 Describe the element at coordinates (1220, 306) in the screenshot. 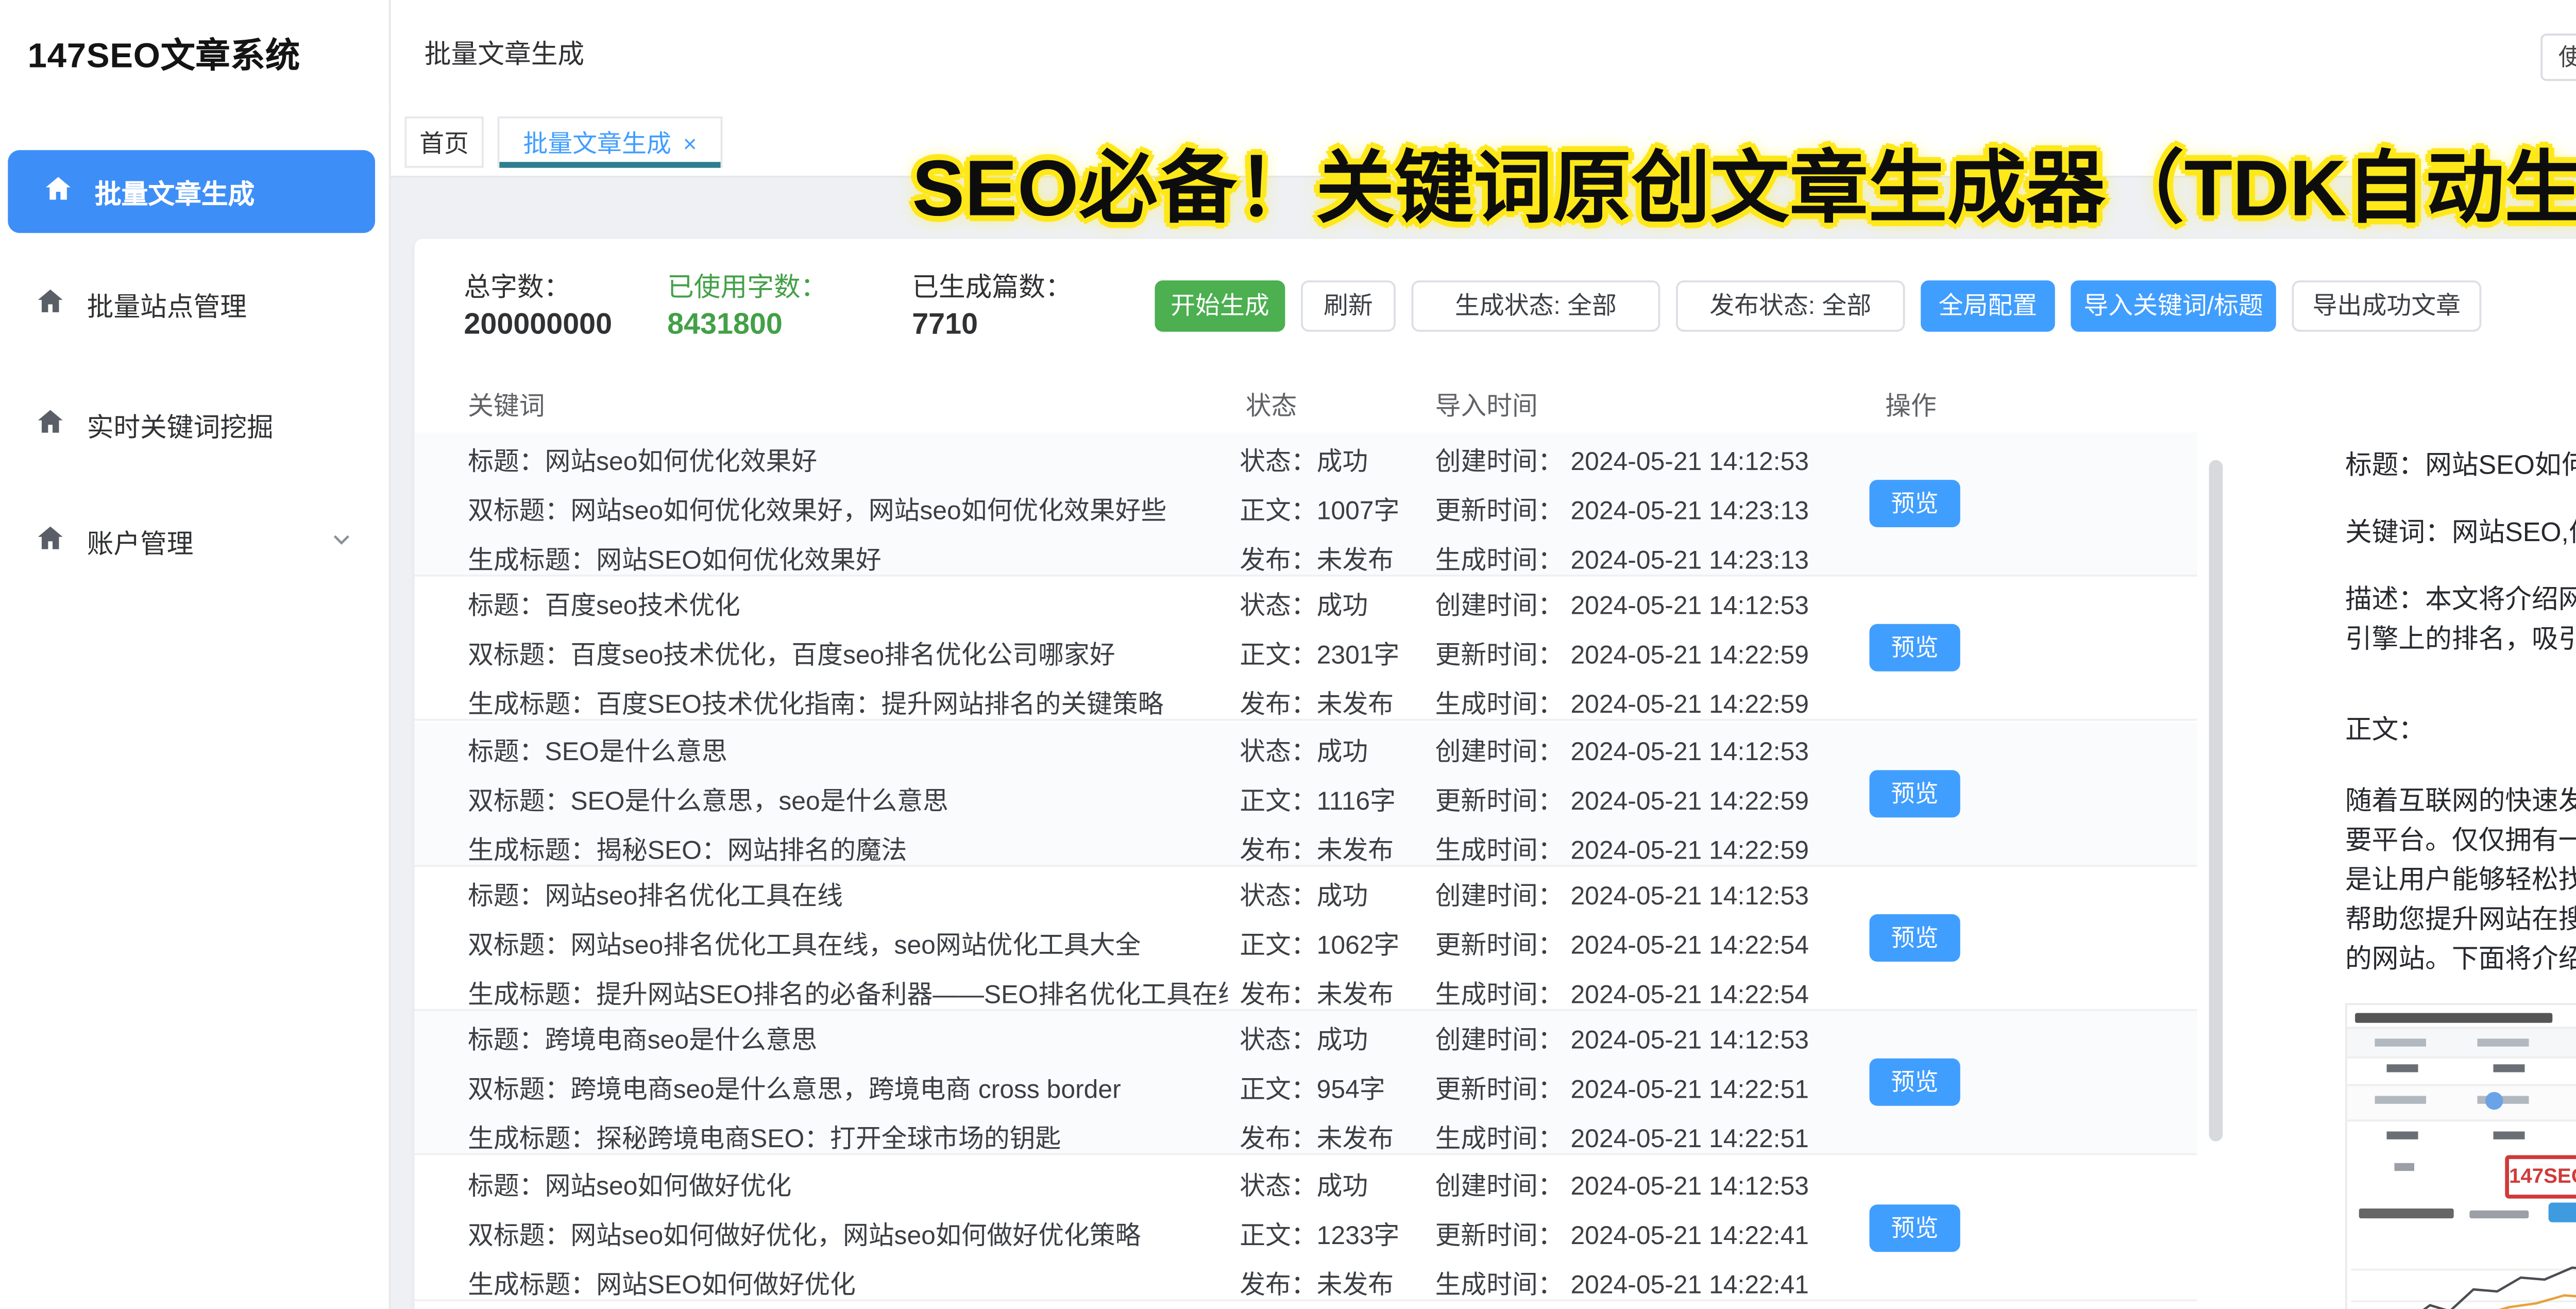

I see `start-generate-button: 开始生成` at that location.